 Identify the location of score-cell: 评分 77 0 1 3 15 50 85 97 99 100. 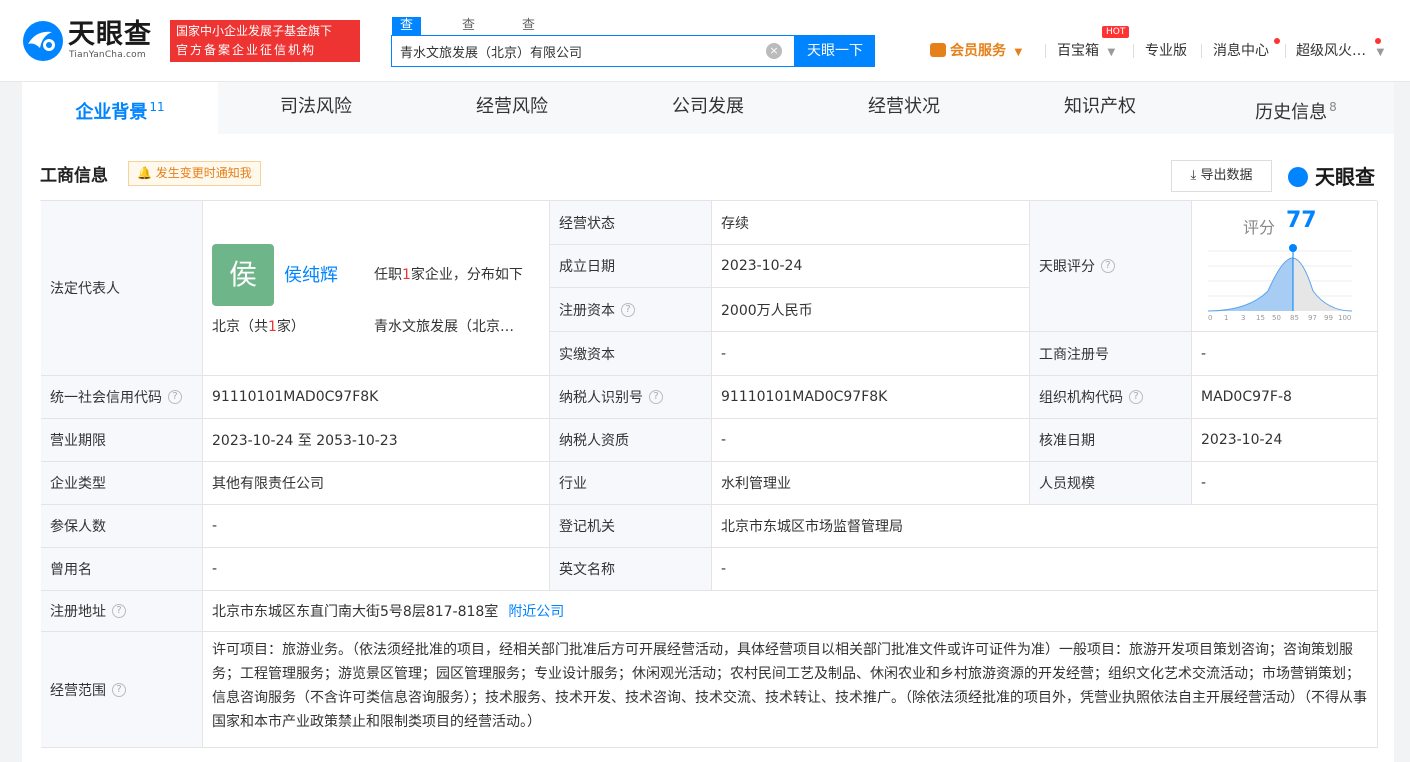
(1285, 266).